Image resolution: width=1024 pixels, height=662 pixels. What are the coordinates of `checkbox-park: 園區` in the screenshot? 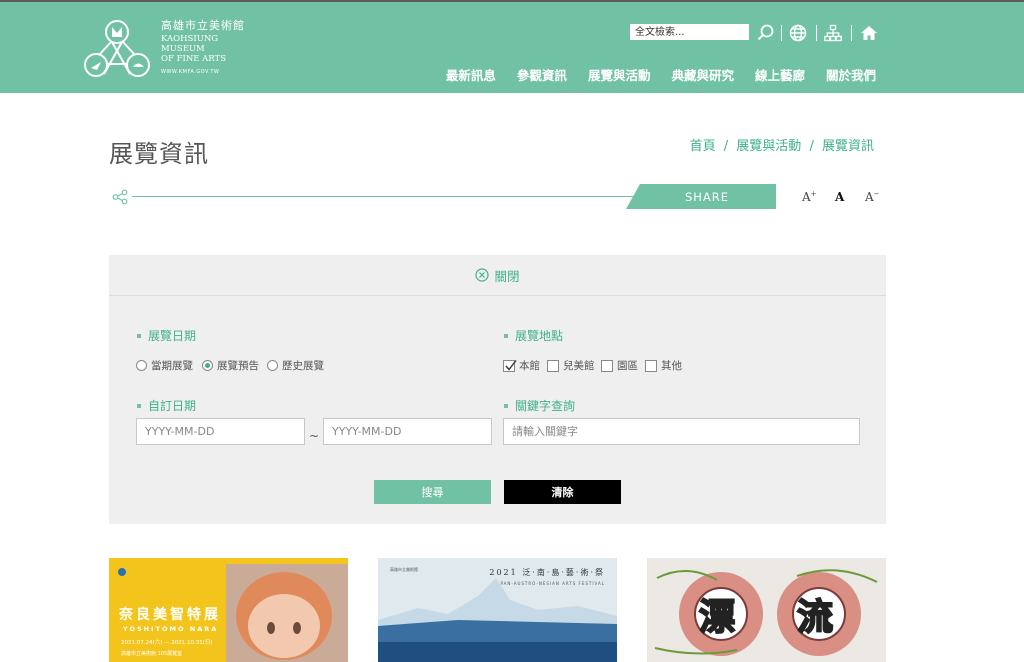 It's located at (619, 365).